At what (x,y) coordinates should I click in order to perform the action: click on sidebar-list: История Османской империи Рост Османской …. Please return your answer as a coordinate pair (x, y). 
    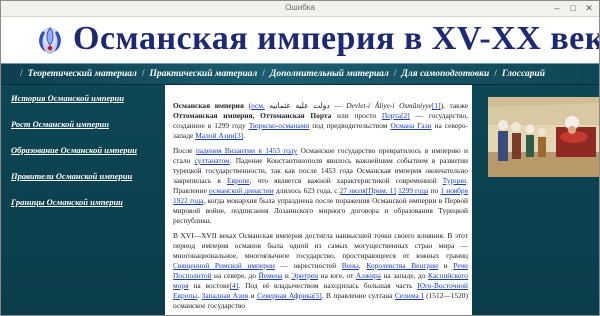
    Looking at the image, I should click on (83, 146).